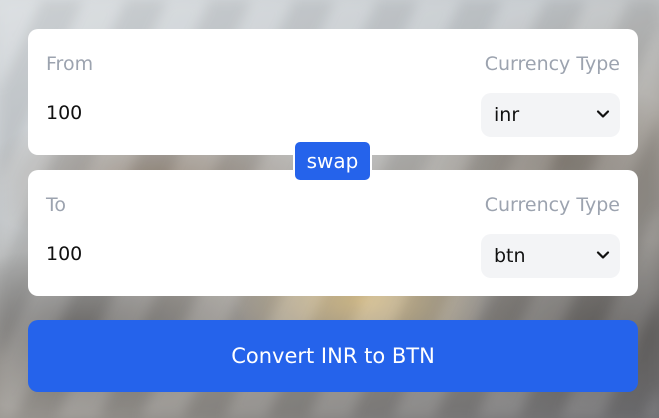 The height and width of the screenshot is (418, 659). What do you see at coordinates (550, 256) in the screenshot?
I see `to-currency-select: btn` at bounding box center [550, 256].